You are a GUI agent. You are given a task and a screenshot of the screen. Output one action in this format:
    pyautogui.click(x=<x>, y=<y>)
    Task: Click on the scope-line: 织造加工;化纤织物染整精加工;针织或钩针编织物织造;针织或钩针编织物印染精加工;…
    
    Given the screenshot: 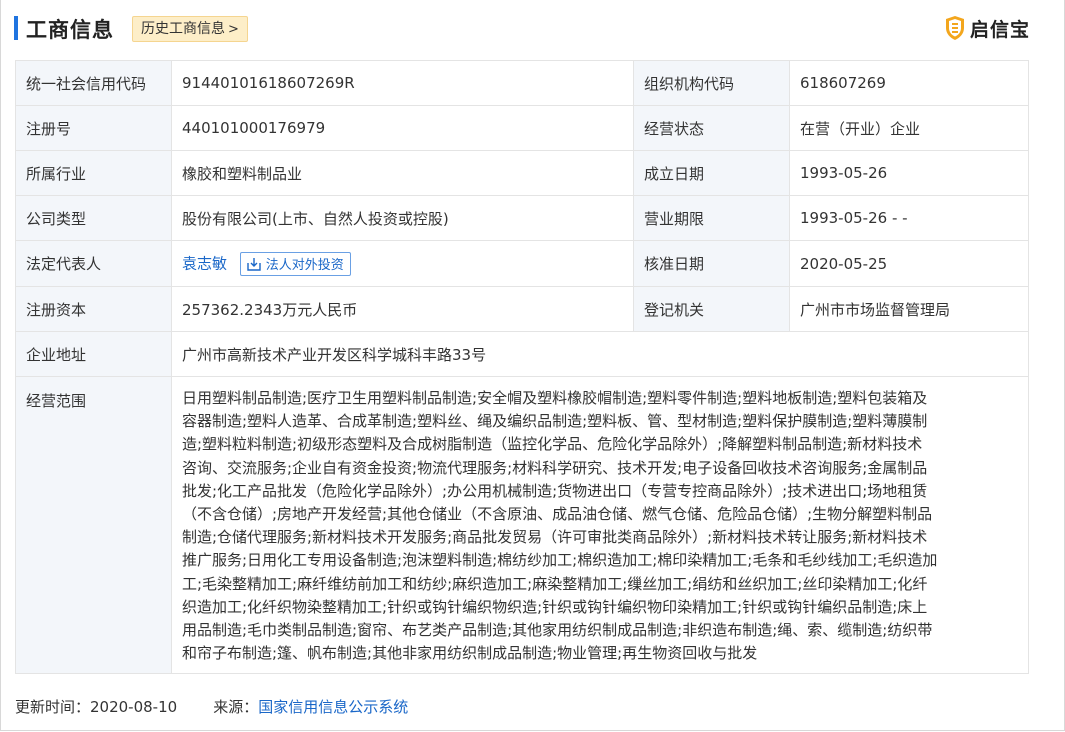 What is the action you would take?
    pyautogui.click(x=555, y=606)
    